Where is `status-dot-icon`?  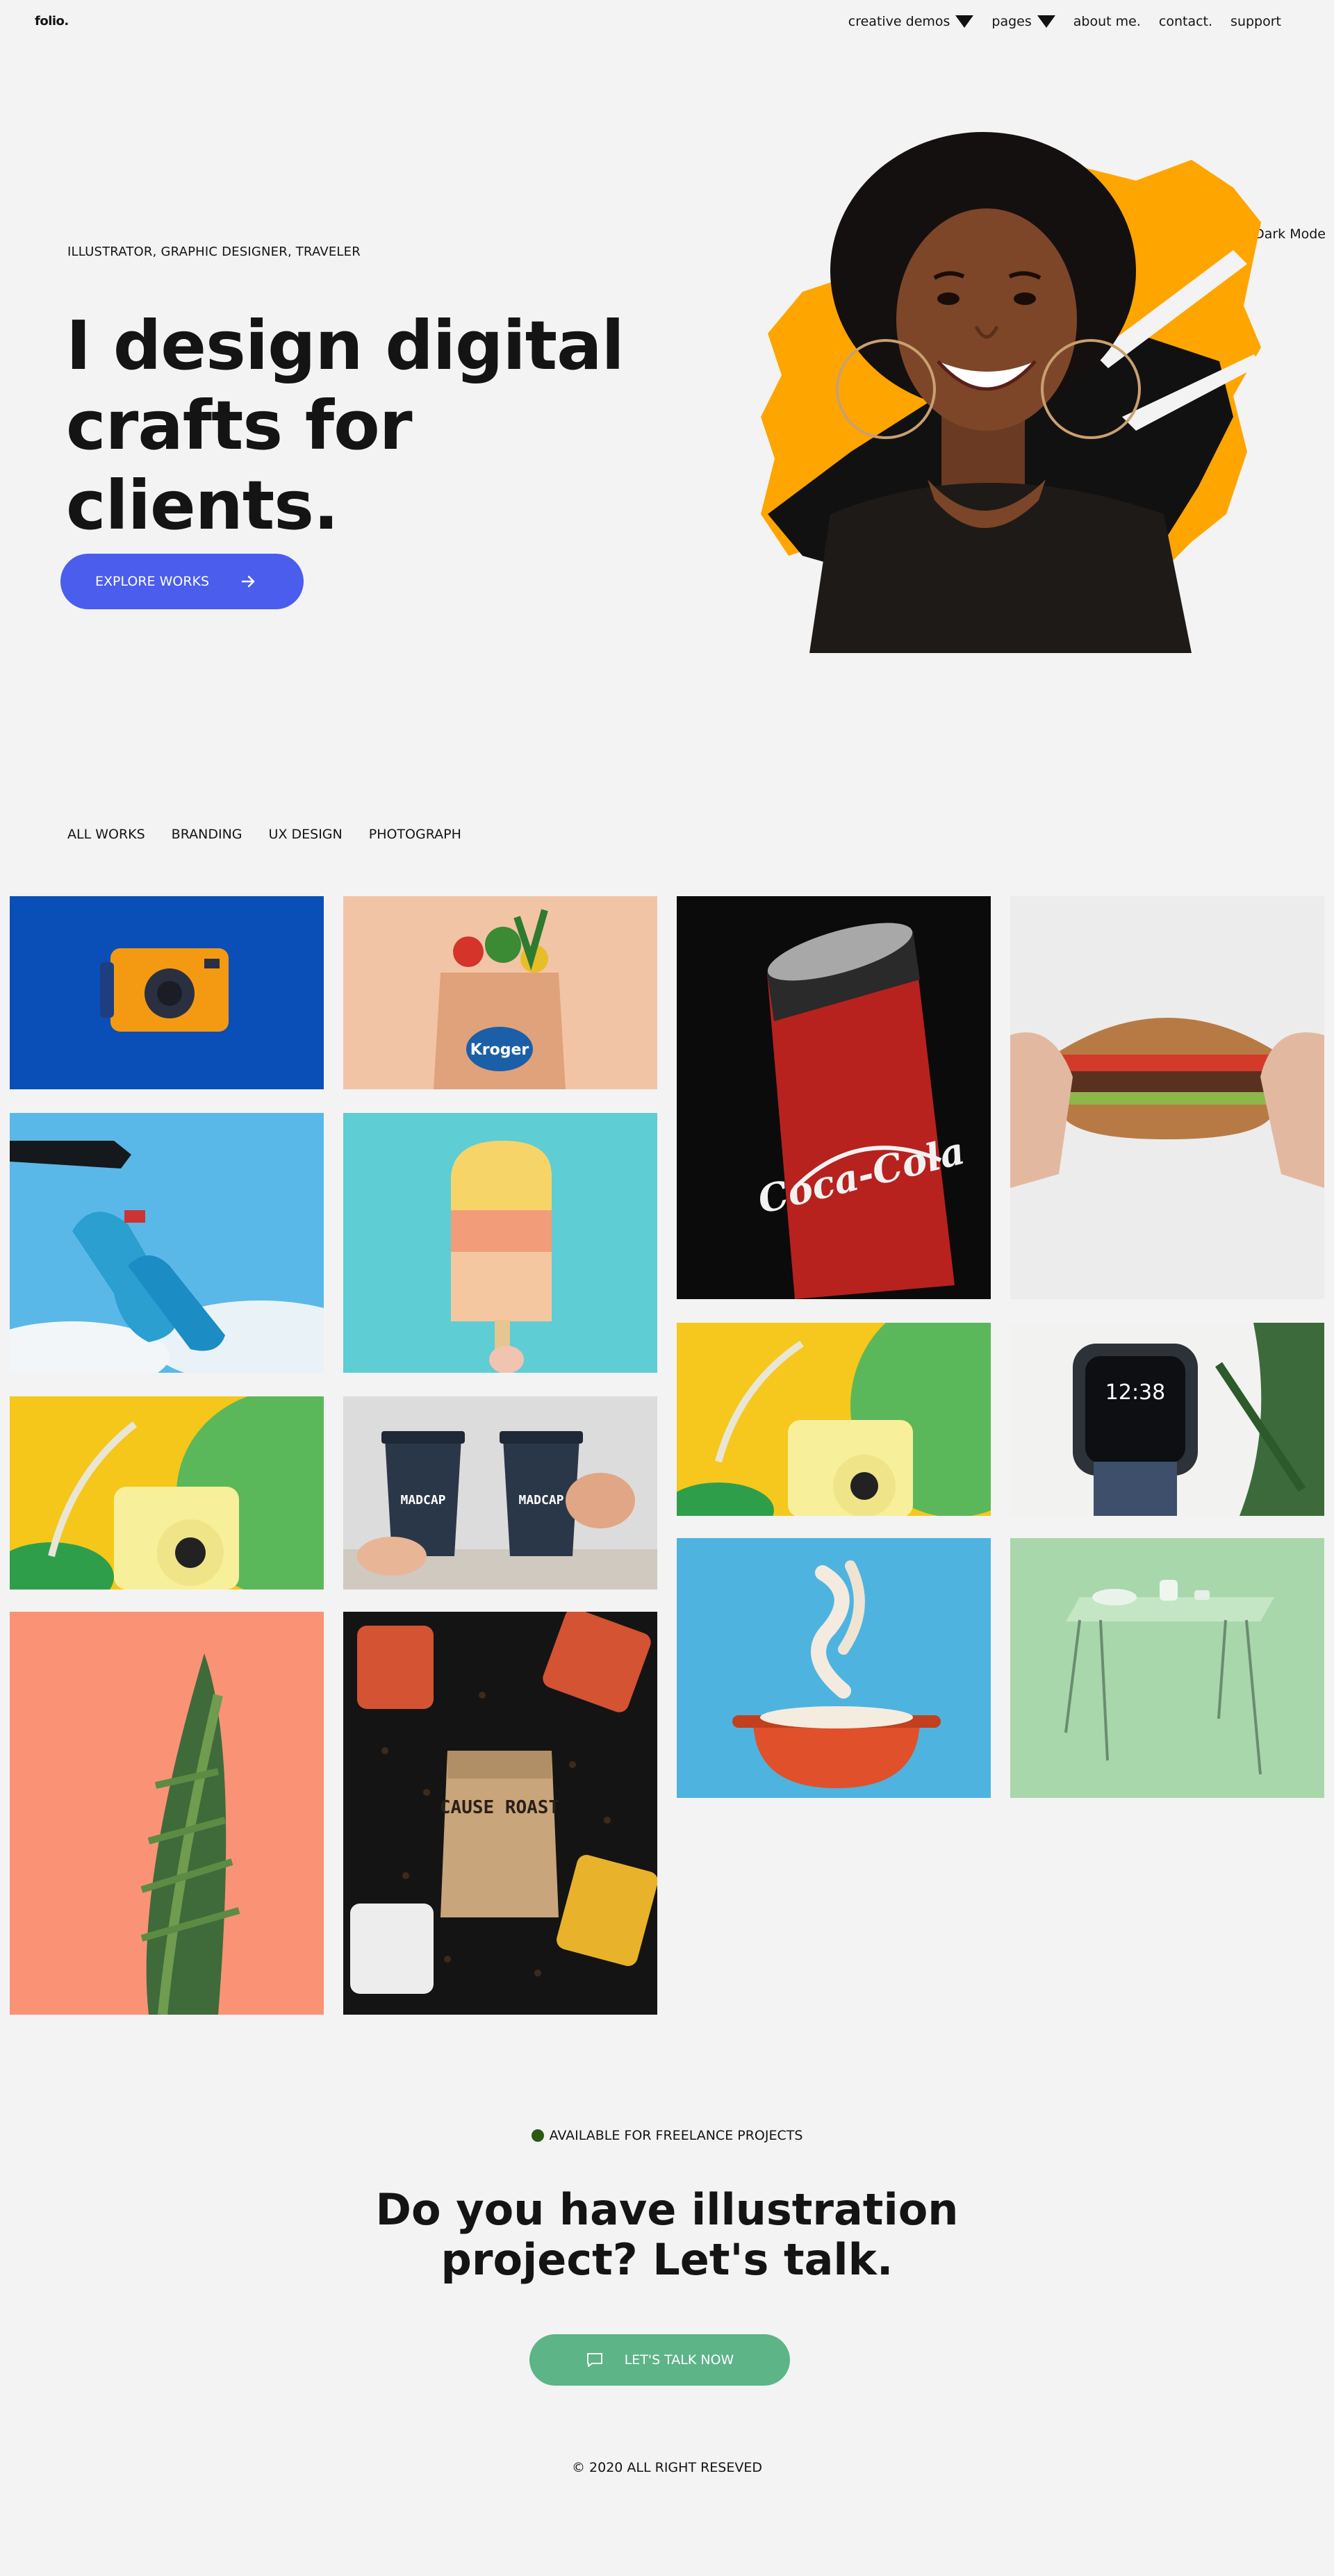 status-dot-icon is located at coordinates (537, 2135).